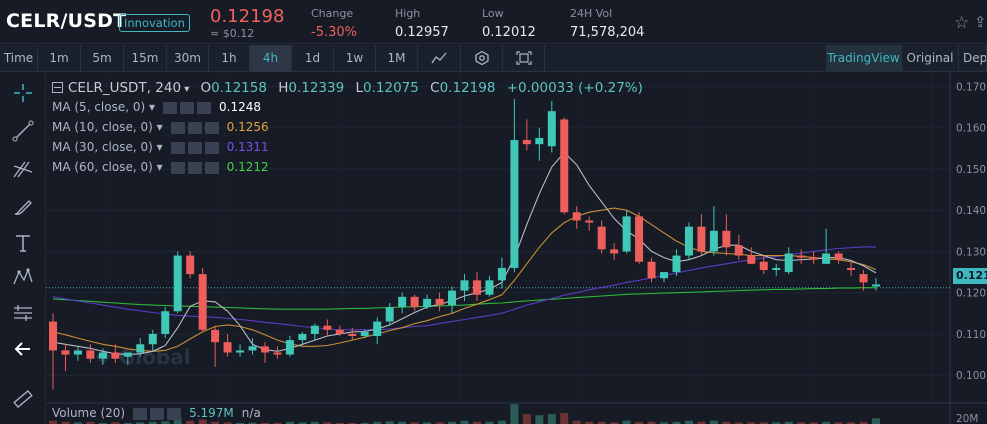  What do you see at coordinates (591, 13) in the screenshot?
I see `stat-volume-label: 24H Vol` at bounding box center [591, 13].